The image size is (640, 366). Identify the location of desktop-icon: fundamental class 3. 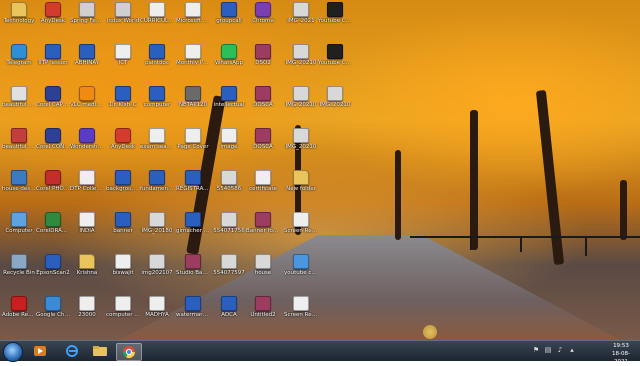
(157, 186).